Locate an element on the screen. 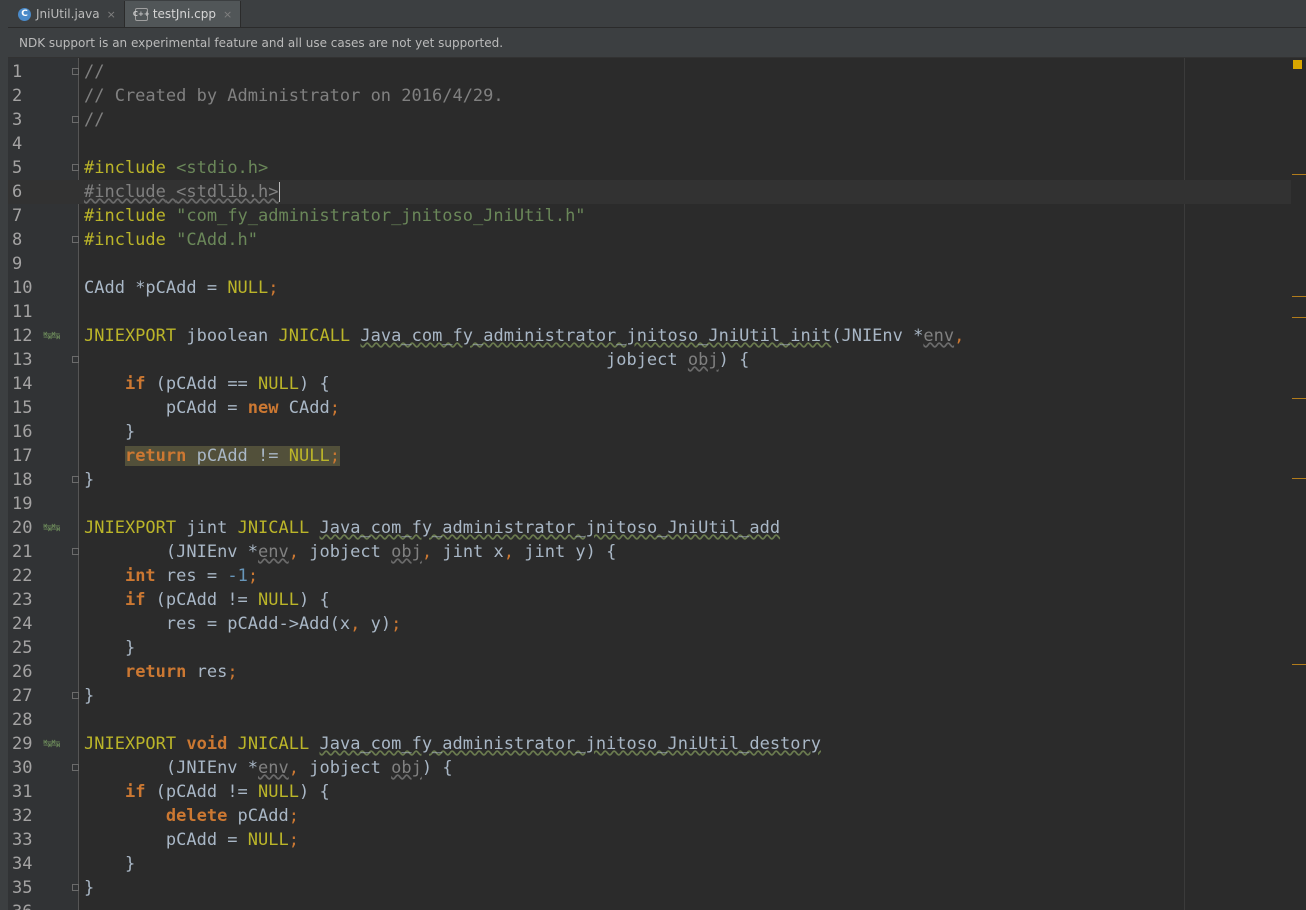  line-number: 27 is located at coordinates (22, 696).